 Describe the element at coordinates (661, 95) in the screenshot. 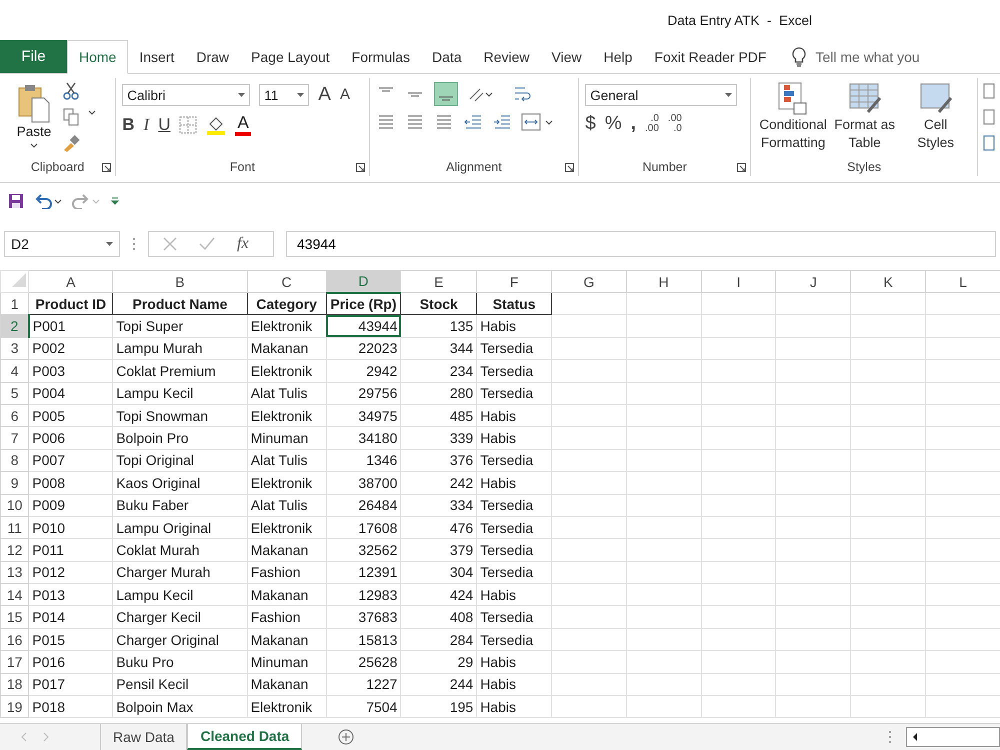

I see `number-format-field: General` at that location.